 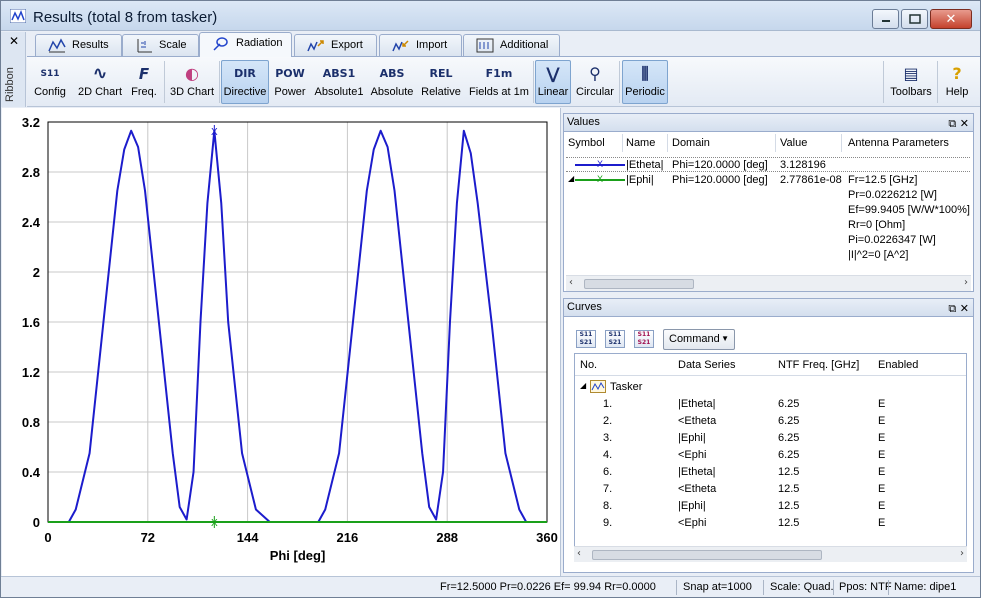 What do you see at coordinates (898, 365) in the screenshot?
I see `column-header: Enabled` at bounding box center [898, 365].